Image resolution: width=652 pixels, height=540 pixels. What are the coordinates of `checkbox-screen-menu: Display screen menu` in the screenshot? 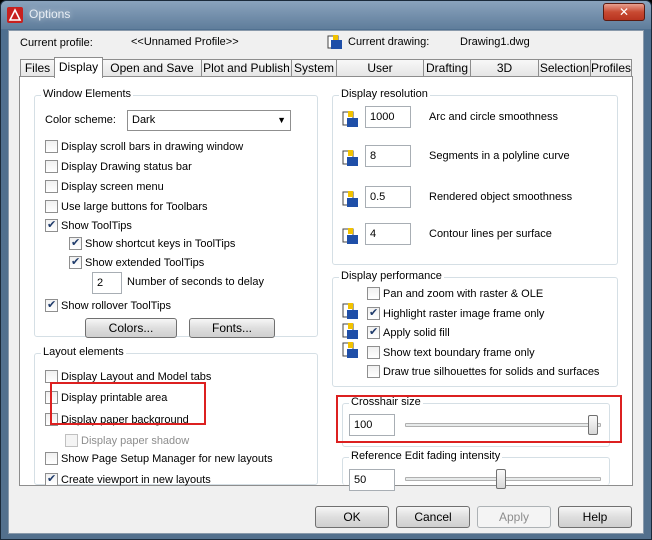 It's located at (104, 186).